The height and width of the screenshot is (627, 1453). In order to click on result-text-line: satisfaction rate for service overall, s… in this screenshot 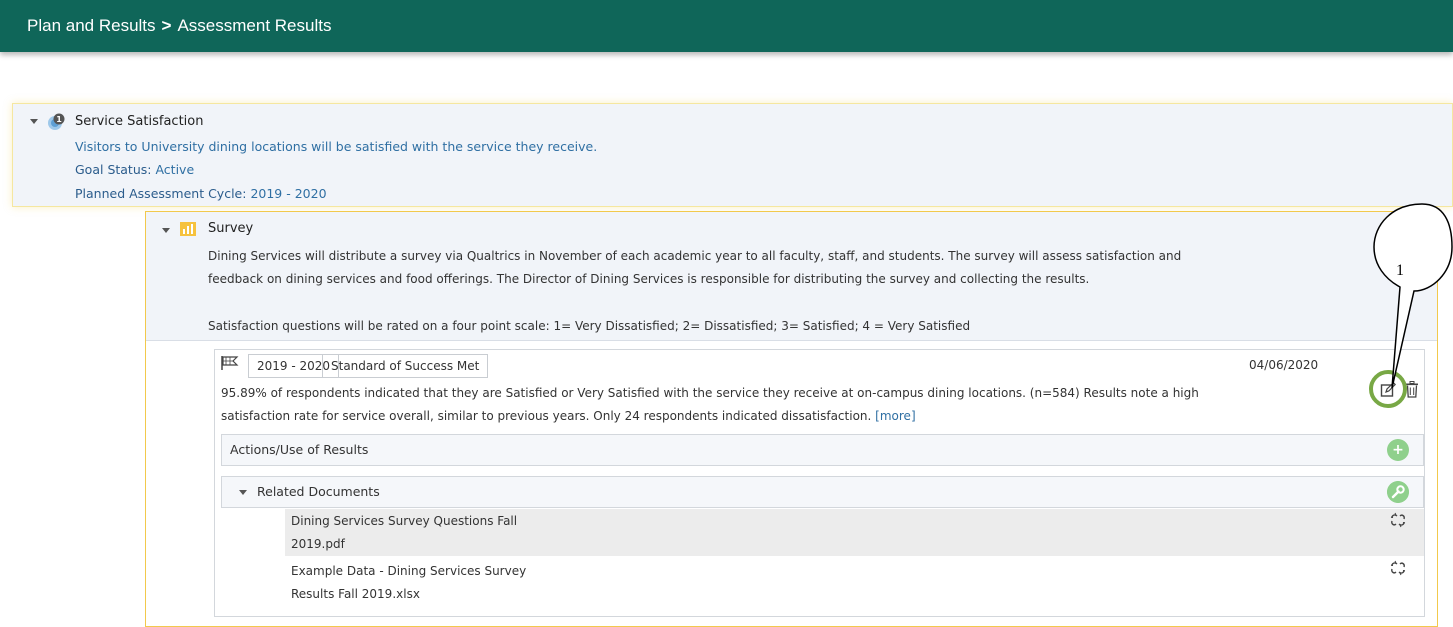, I will do `click(568, 416)`.